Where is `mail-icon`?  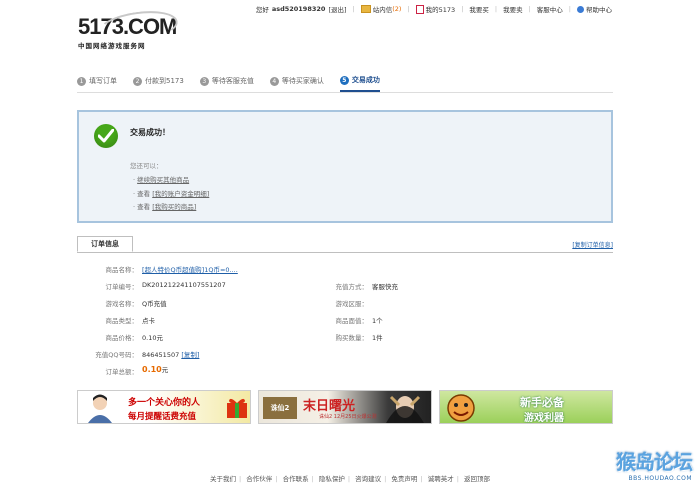
mail-icon is located at coordinates (365, 9).